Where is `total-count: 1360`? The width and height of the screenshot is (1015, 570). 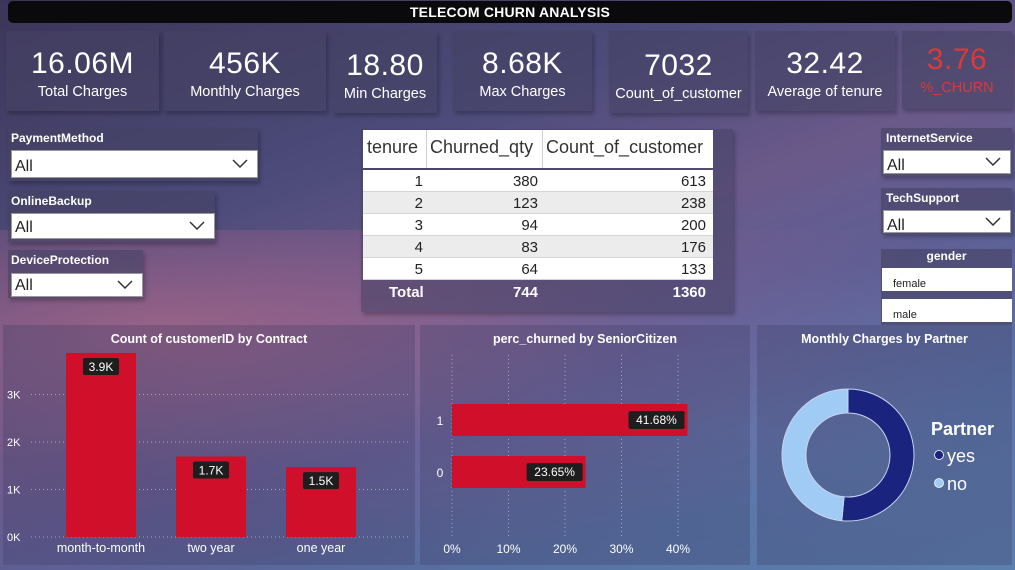
total-count: 1360 is located at coordinates (689, 292).